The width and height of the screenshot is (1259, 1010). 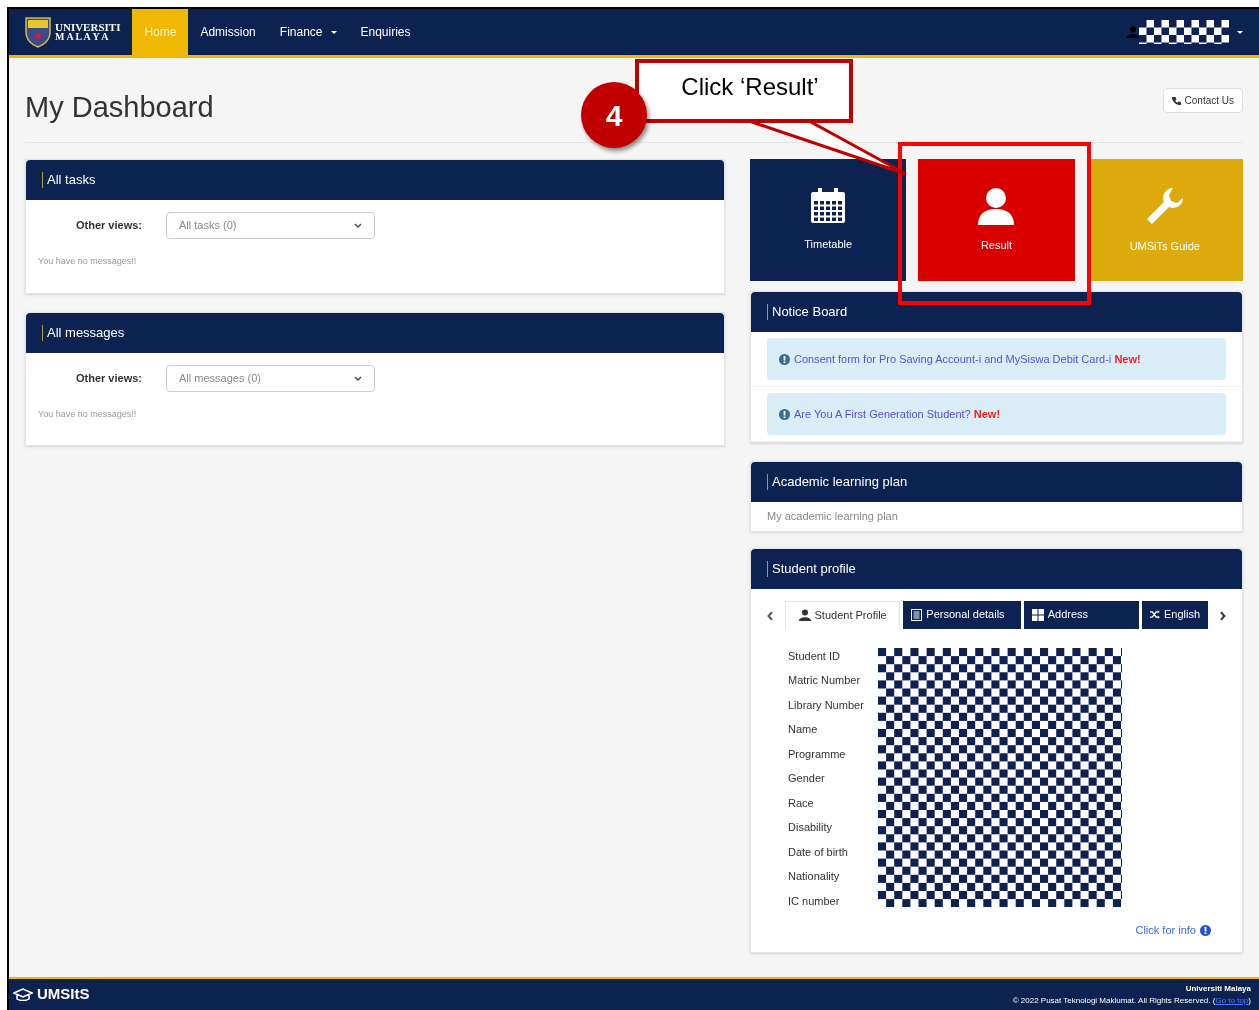 What do you see at coordinates (23, 994) in the screenshot?
I see `graduation-cap-icon` at bounding box center [23, 994].